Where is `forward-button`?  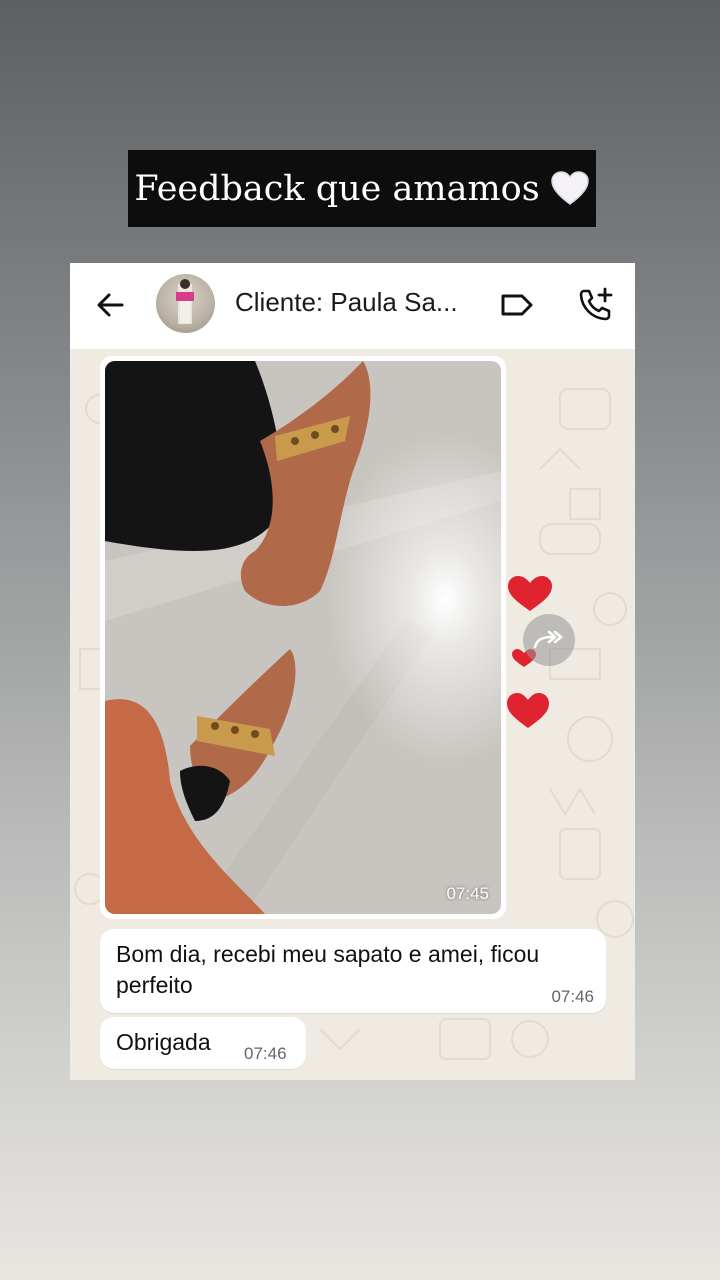 forward-button is located at coordinates (549, 640).